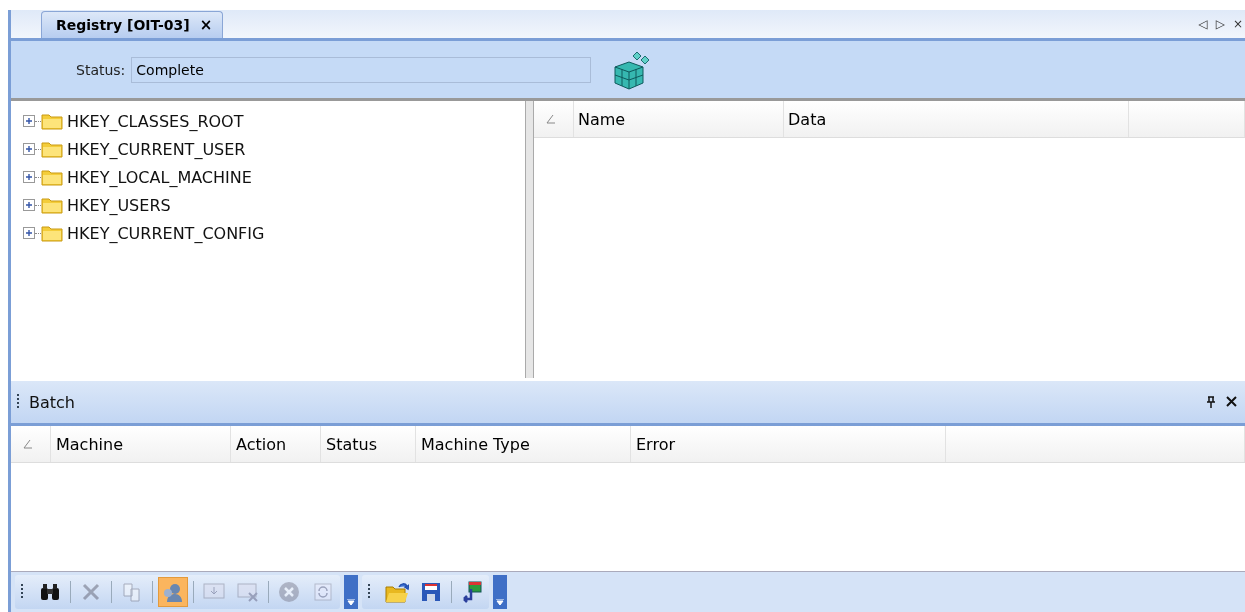  Describe the element at coordinates (368, 444) in the screenshot. I see `column-header: Status` at that location.